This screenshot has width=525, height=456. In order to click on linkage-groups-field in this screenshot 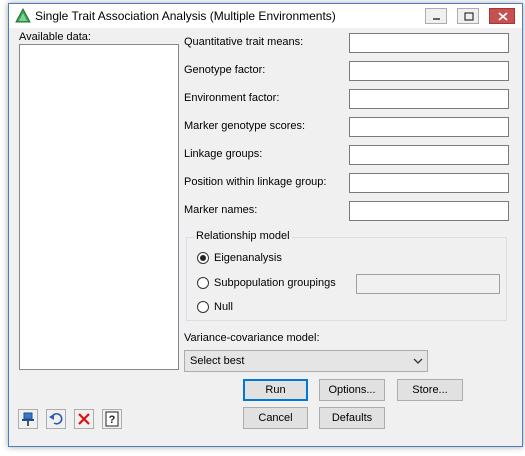, I will do `click(429, 155)`.